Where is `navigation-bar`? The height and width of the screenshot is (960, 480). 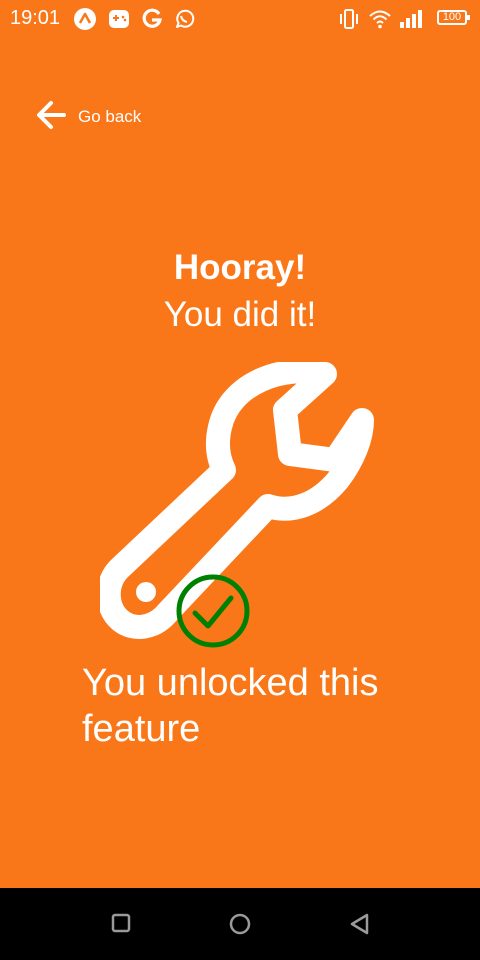 navigation-bar is located at coordinates (240, 924).